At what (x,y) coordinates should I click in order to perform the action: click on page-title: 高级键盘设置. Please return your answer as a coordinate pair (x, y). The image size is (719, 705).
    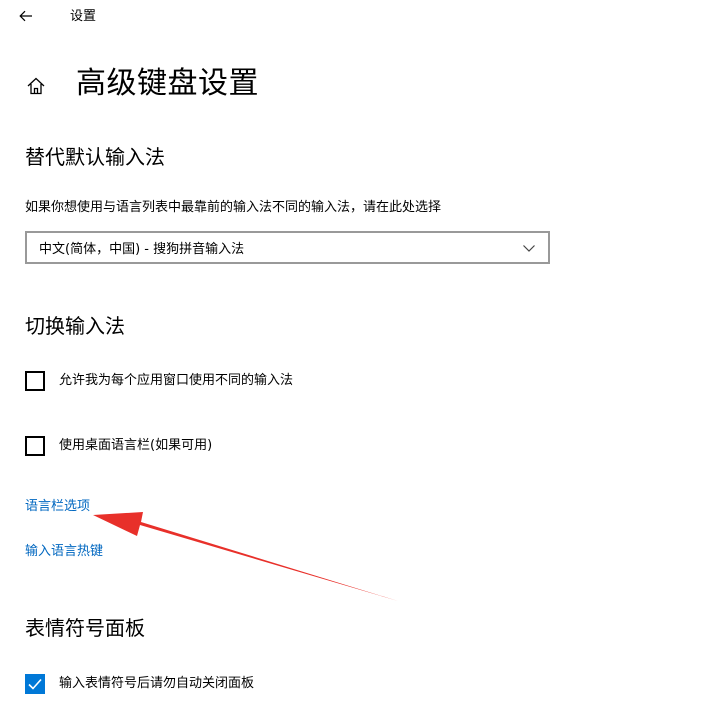
    Looking at the image, I should click on (167, 83).